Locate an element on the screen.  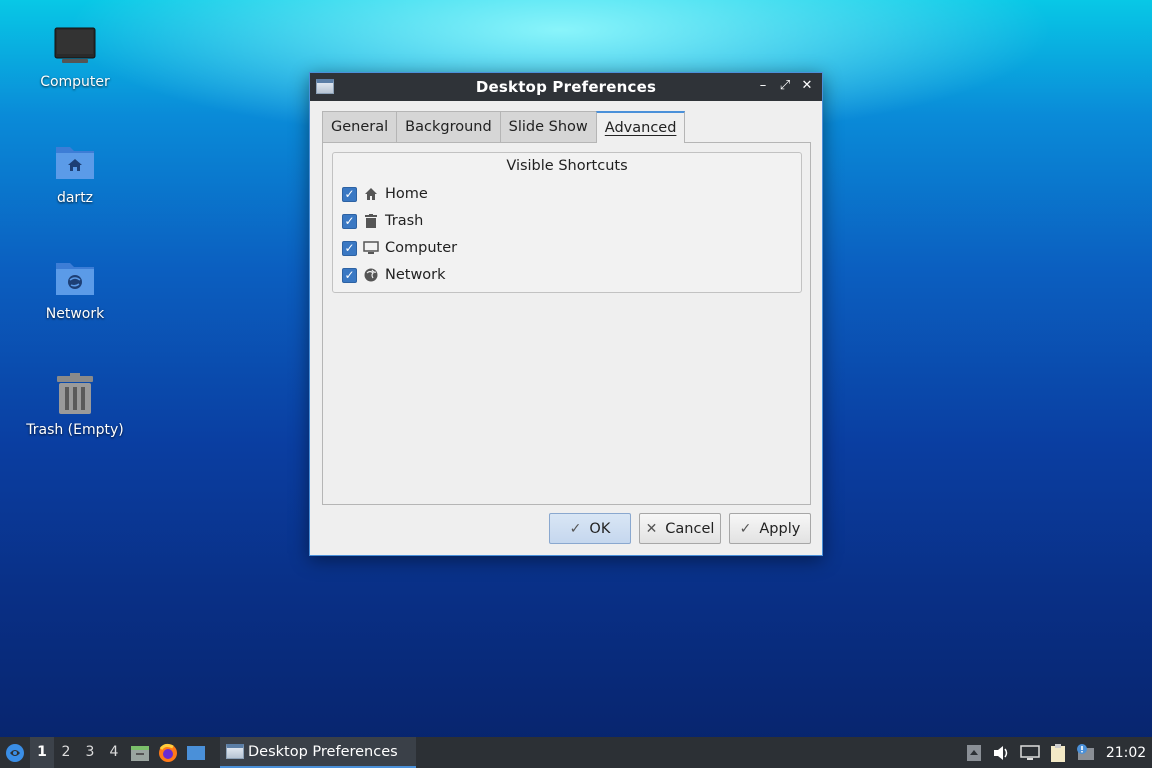
close-icon: ✕ is located at coordinates (651, 528).